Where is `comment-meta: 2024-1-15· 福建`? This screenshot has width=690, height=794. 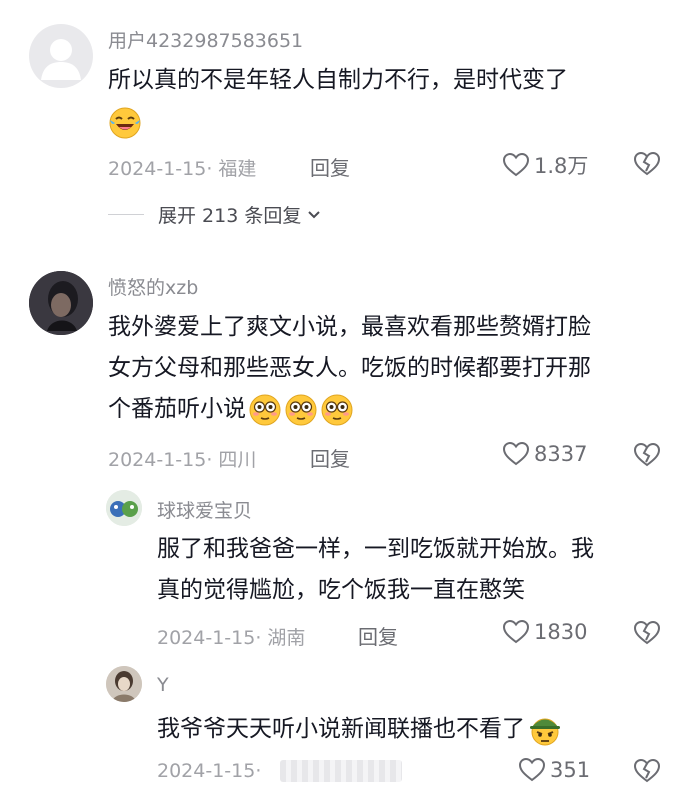 comment-meta: 2024-1-15· 福建 is located at coordinates (182, 169).